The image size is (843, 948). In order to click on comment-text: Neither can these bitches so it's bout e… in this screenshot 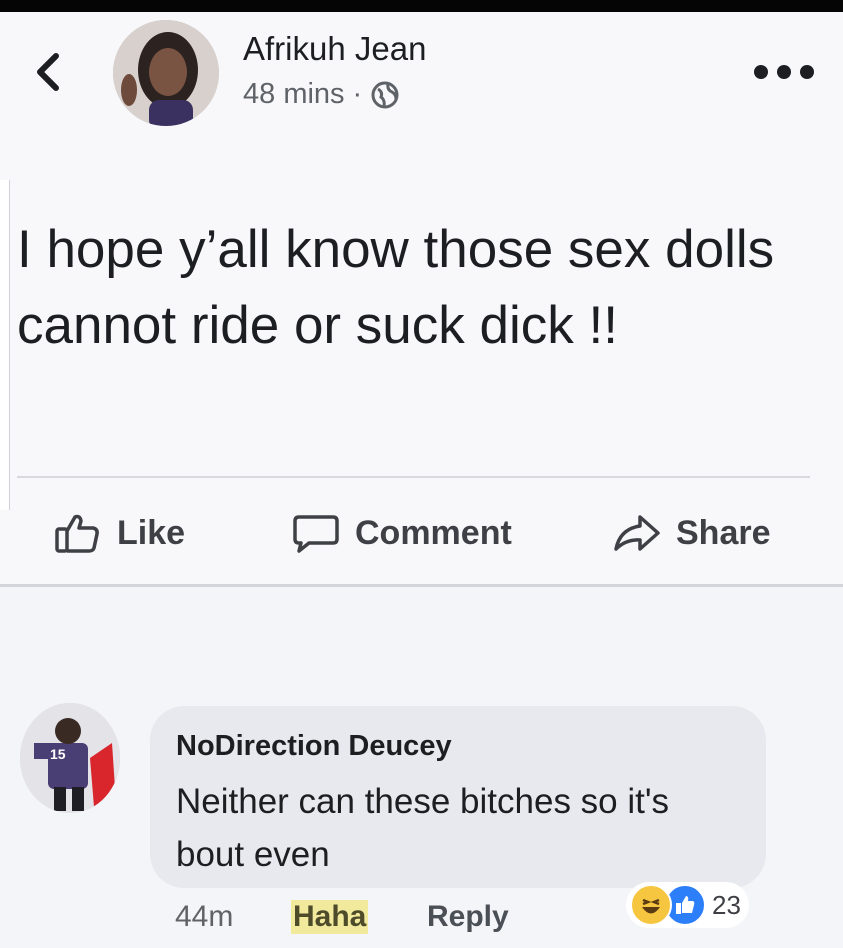, I will do `click(423, 828)`.